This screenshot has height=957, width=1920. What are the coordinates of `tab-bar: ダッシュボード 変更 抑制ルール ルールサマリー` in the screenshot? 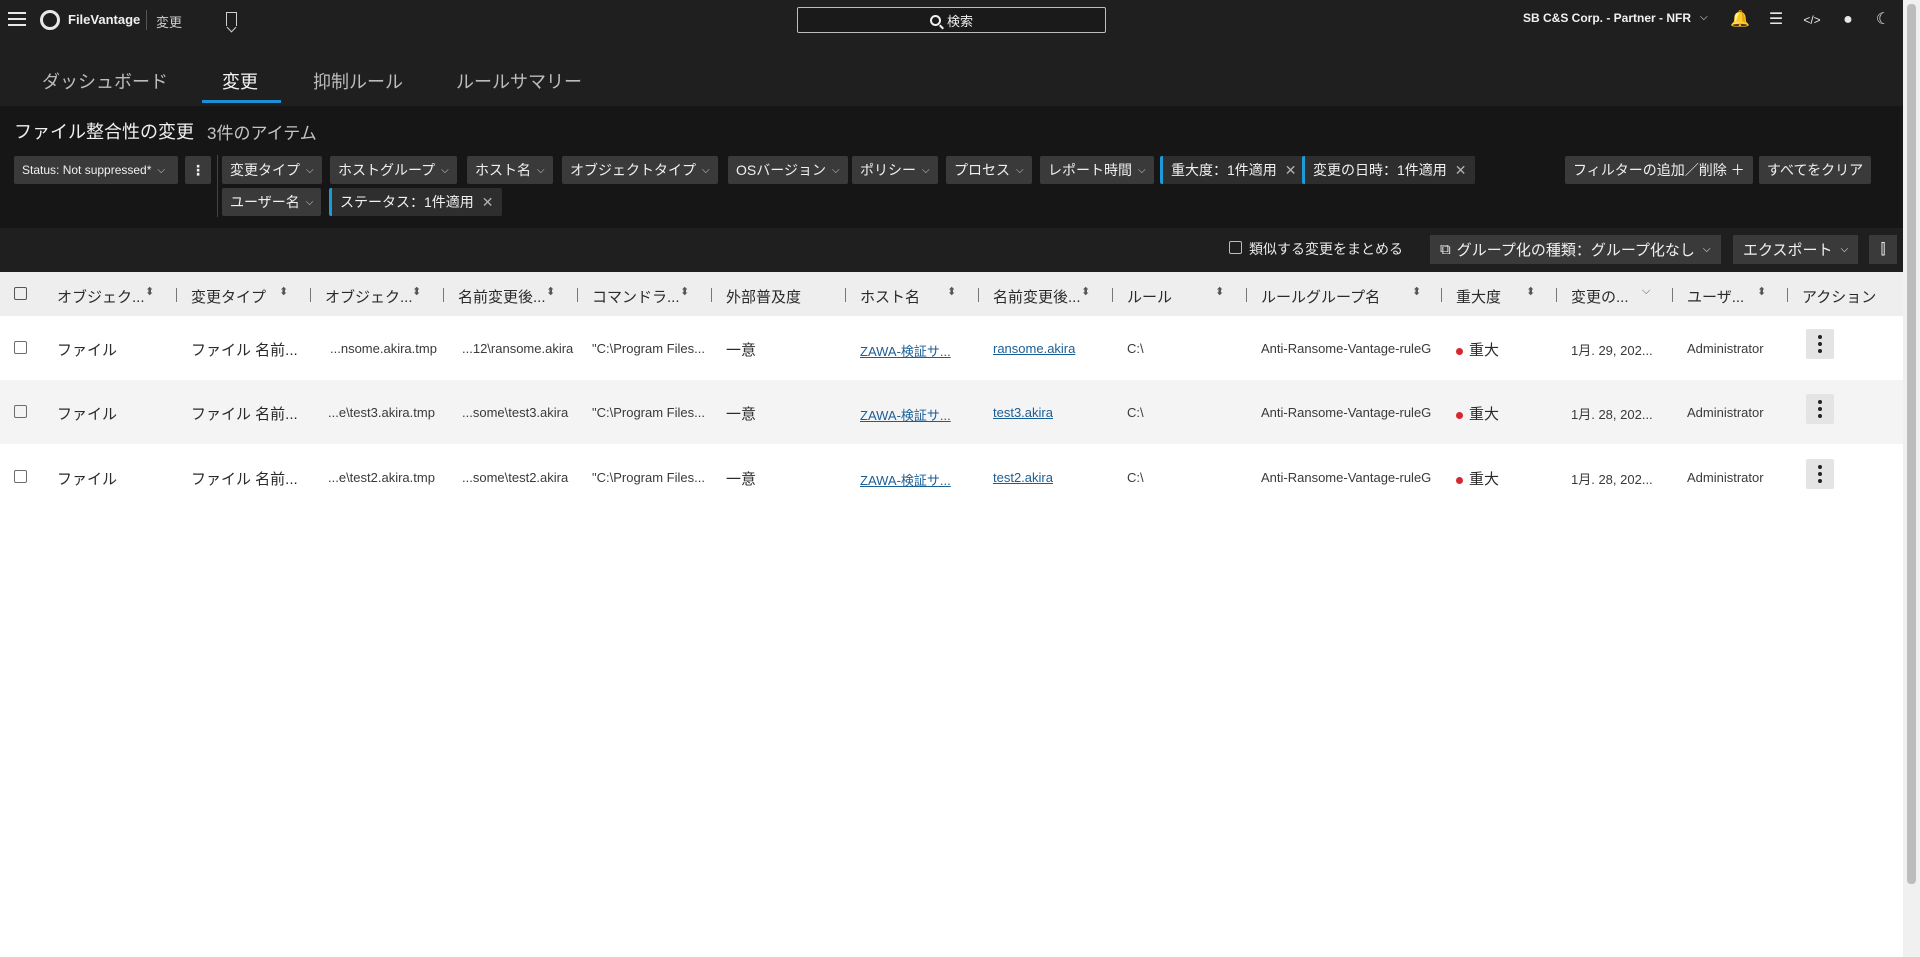 It's located at (951, 73).